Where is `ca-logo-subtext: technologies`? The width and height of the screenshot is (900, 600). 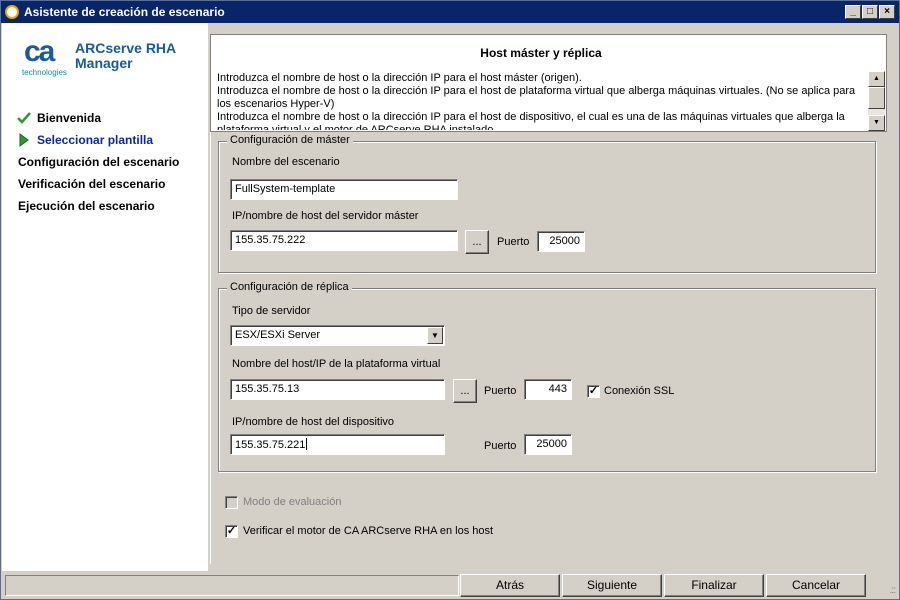 ca-logo-subtext: technologies is located at coordinates (44, 72).